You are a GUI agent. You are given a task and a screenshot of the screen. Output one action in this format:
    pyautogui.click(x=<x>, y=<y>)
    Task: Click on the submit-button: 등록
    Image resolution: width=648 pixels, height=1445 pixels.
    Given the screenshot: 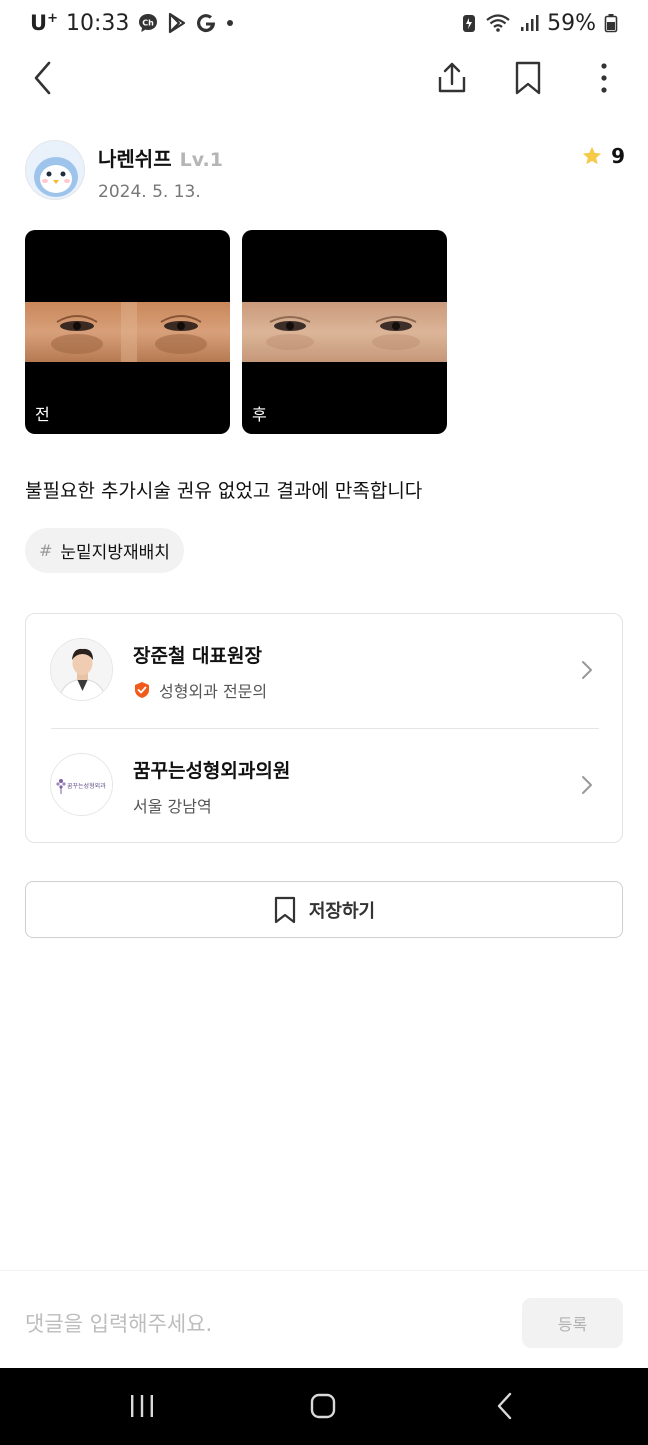 What is the action you would take?
    pyautogui.click(x=572, y=1323)
    